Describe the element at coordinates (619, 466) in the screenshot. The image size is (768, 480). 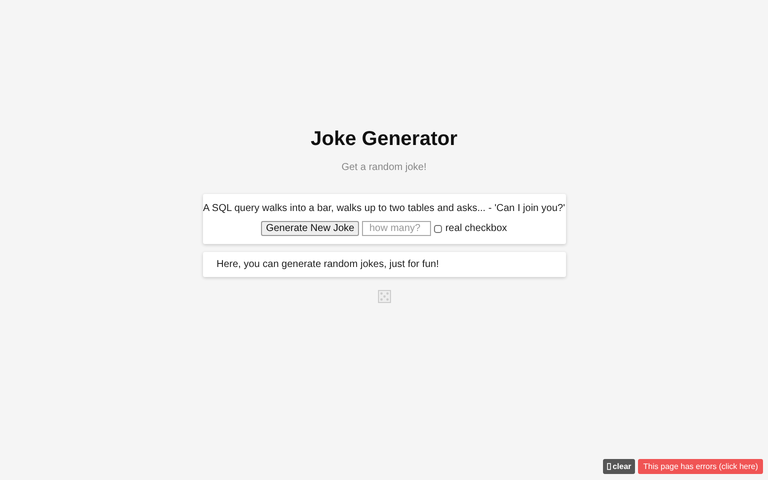
I see `clear-button: clear` at that location.